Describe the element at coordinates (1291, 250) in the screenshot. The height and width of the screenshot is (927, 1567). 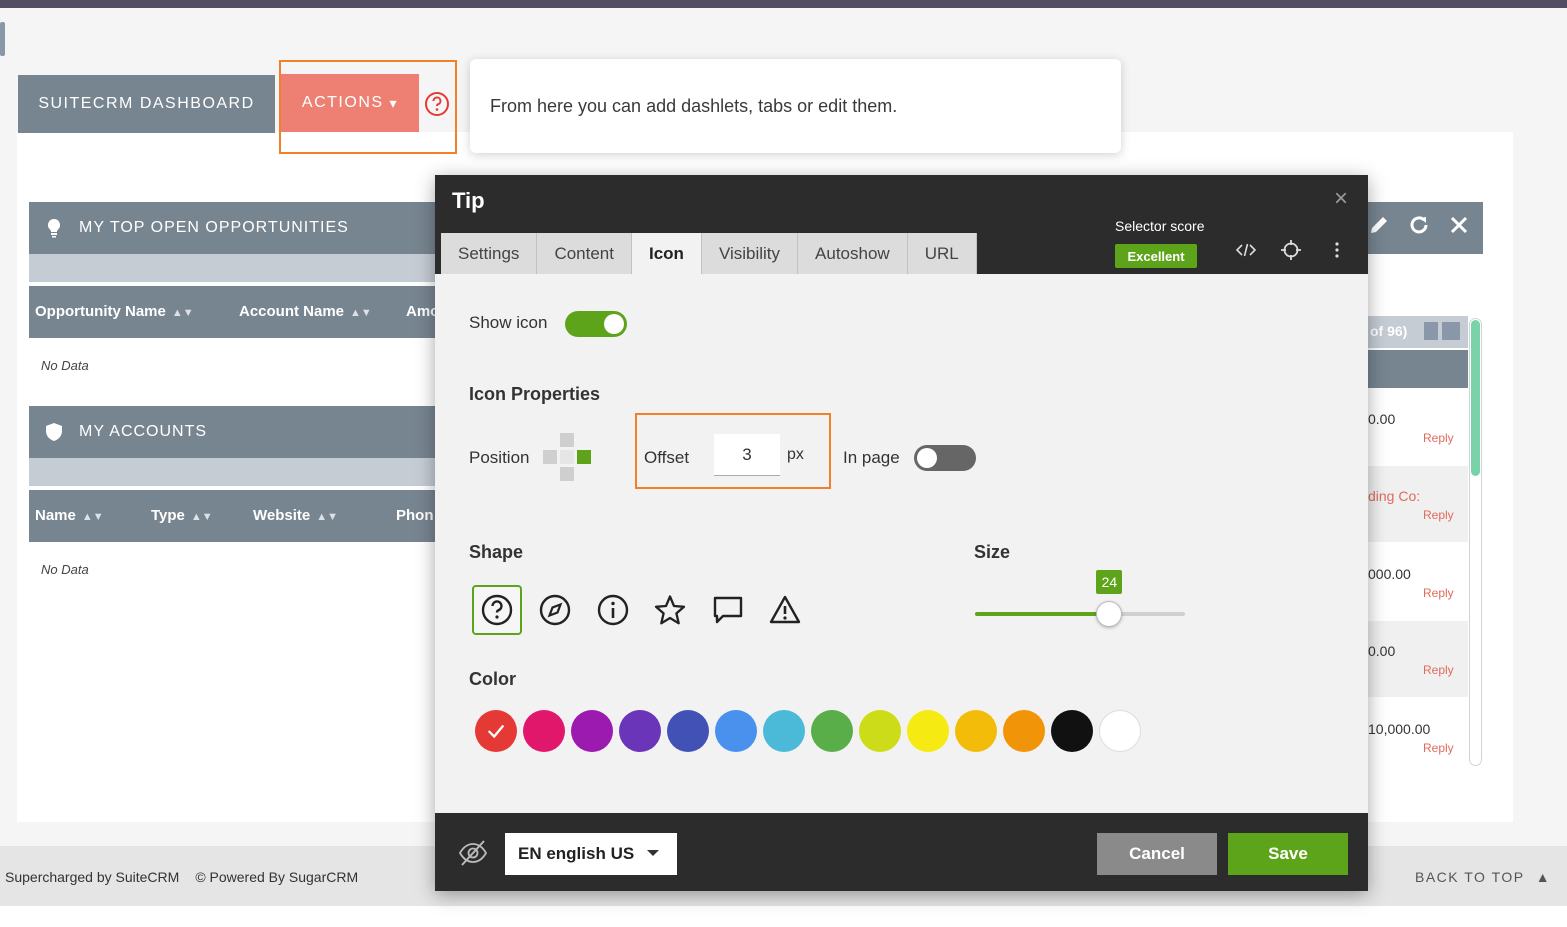
I see `crosshair-icon` at that location.